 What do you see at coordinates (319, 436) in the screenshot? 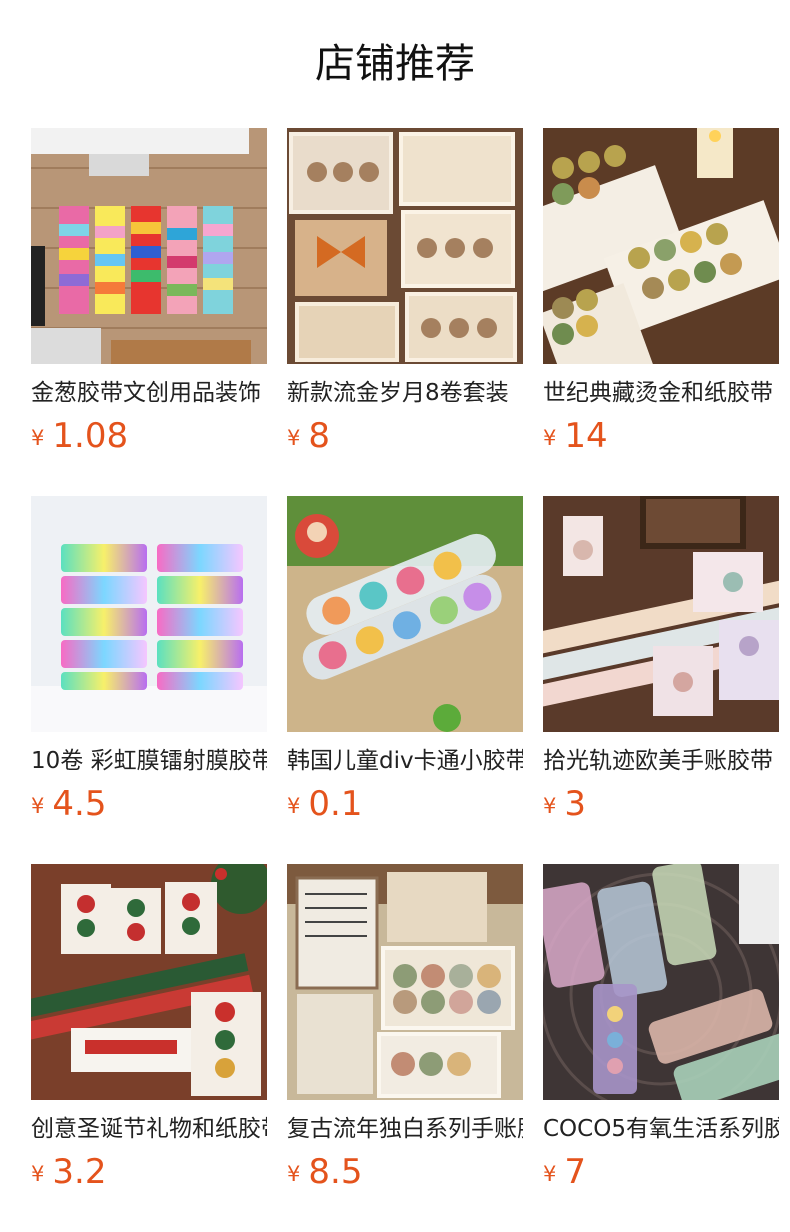
I see `price-value: 8` at bounding box center [319, 436].